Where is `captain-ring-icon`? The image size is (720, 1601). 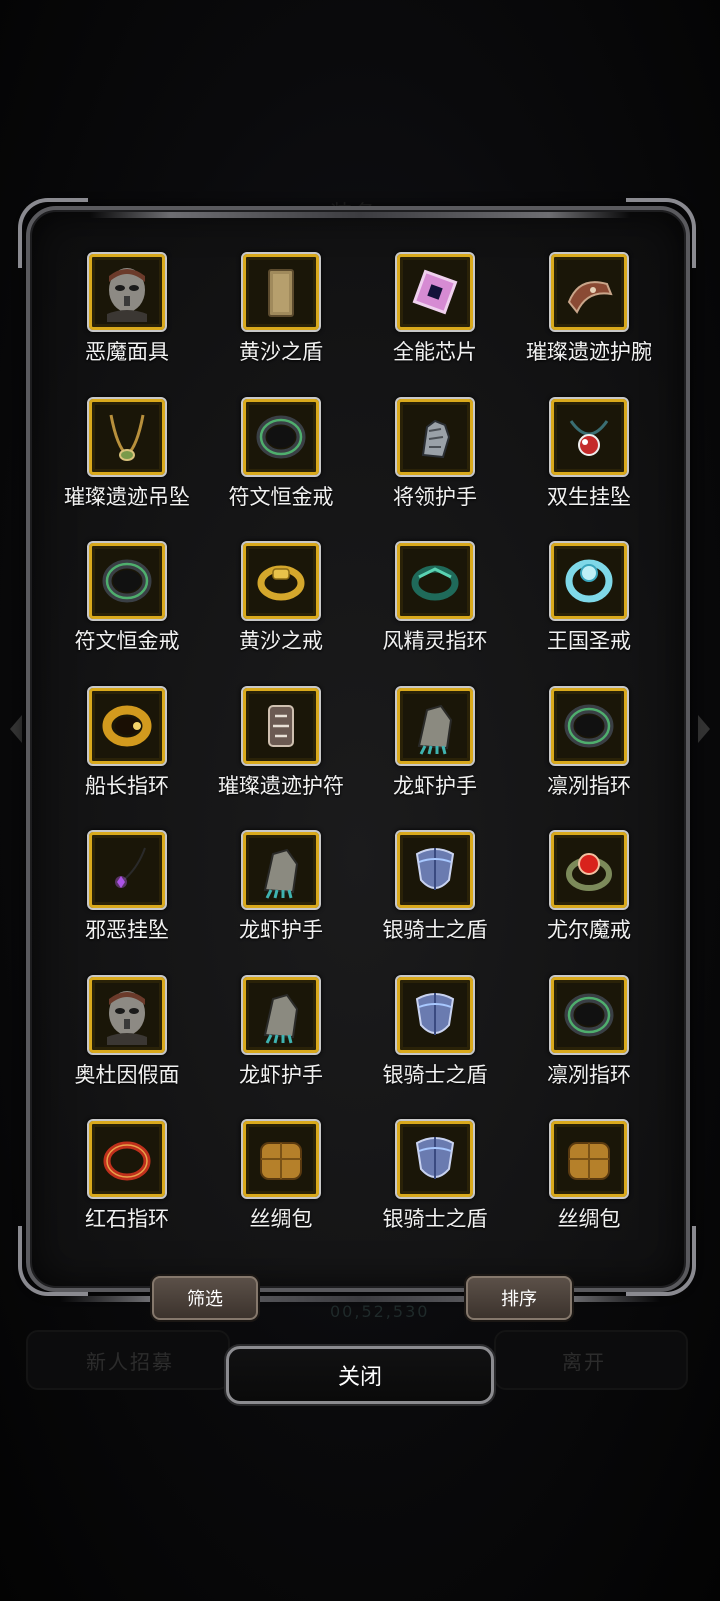
captain-ring-icon is located at coordinates (127, 725).